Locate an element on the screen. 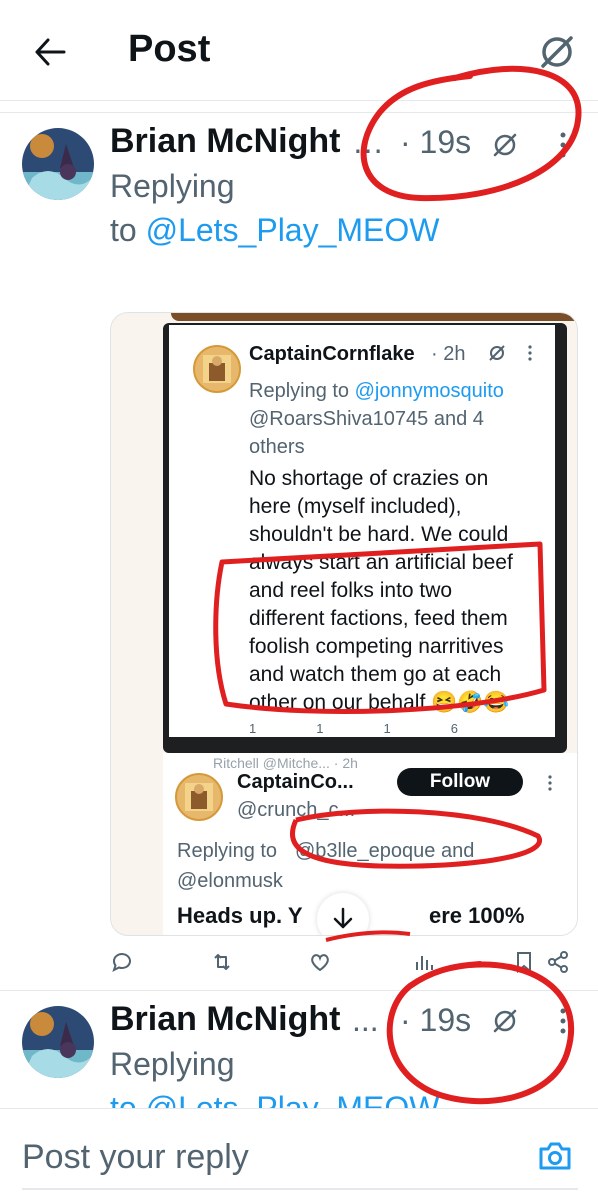 The image size is (598, 1201). embedded-replying: Replying to @jonnymosquito is located at coordinates (376, 391).